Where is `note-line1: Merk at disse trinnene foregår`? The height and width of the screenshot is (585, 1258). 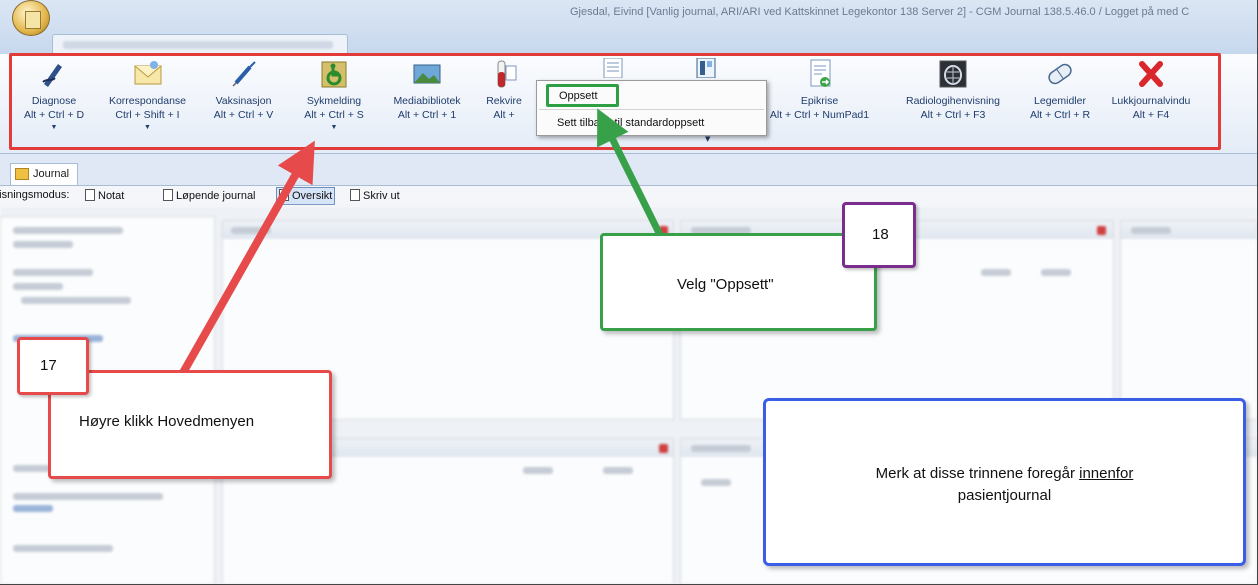 note-line1: Merk at disse trinnene foregår is located at coordinates (977, 473).